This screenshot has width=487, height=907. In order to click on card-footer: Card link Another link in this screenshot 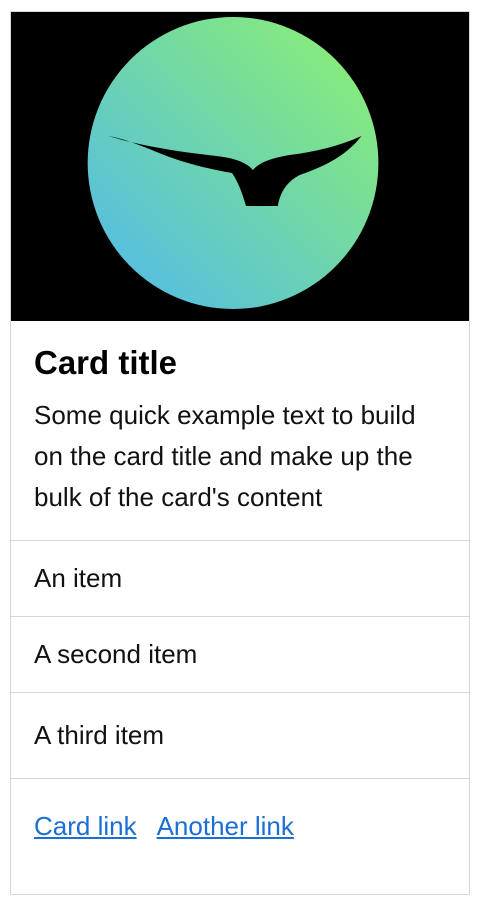, I will do `click(240, 827)`.